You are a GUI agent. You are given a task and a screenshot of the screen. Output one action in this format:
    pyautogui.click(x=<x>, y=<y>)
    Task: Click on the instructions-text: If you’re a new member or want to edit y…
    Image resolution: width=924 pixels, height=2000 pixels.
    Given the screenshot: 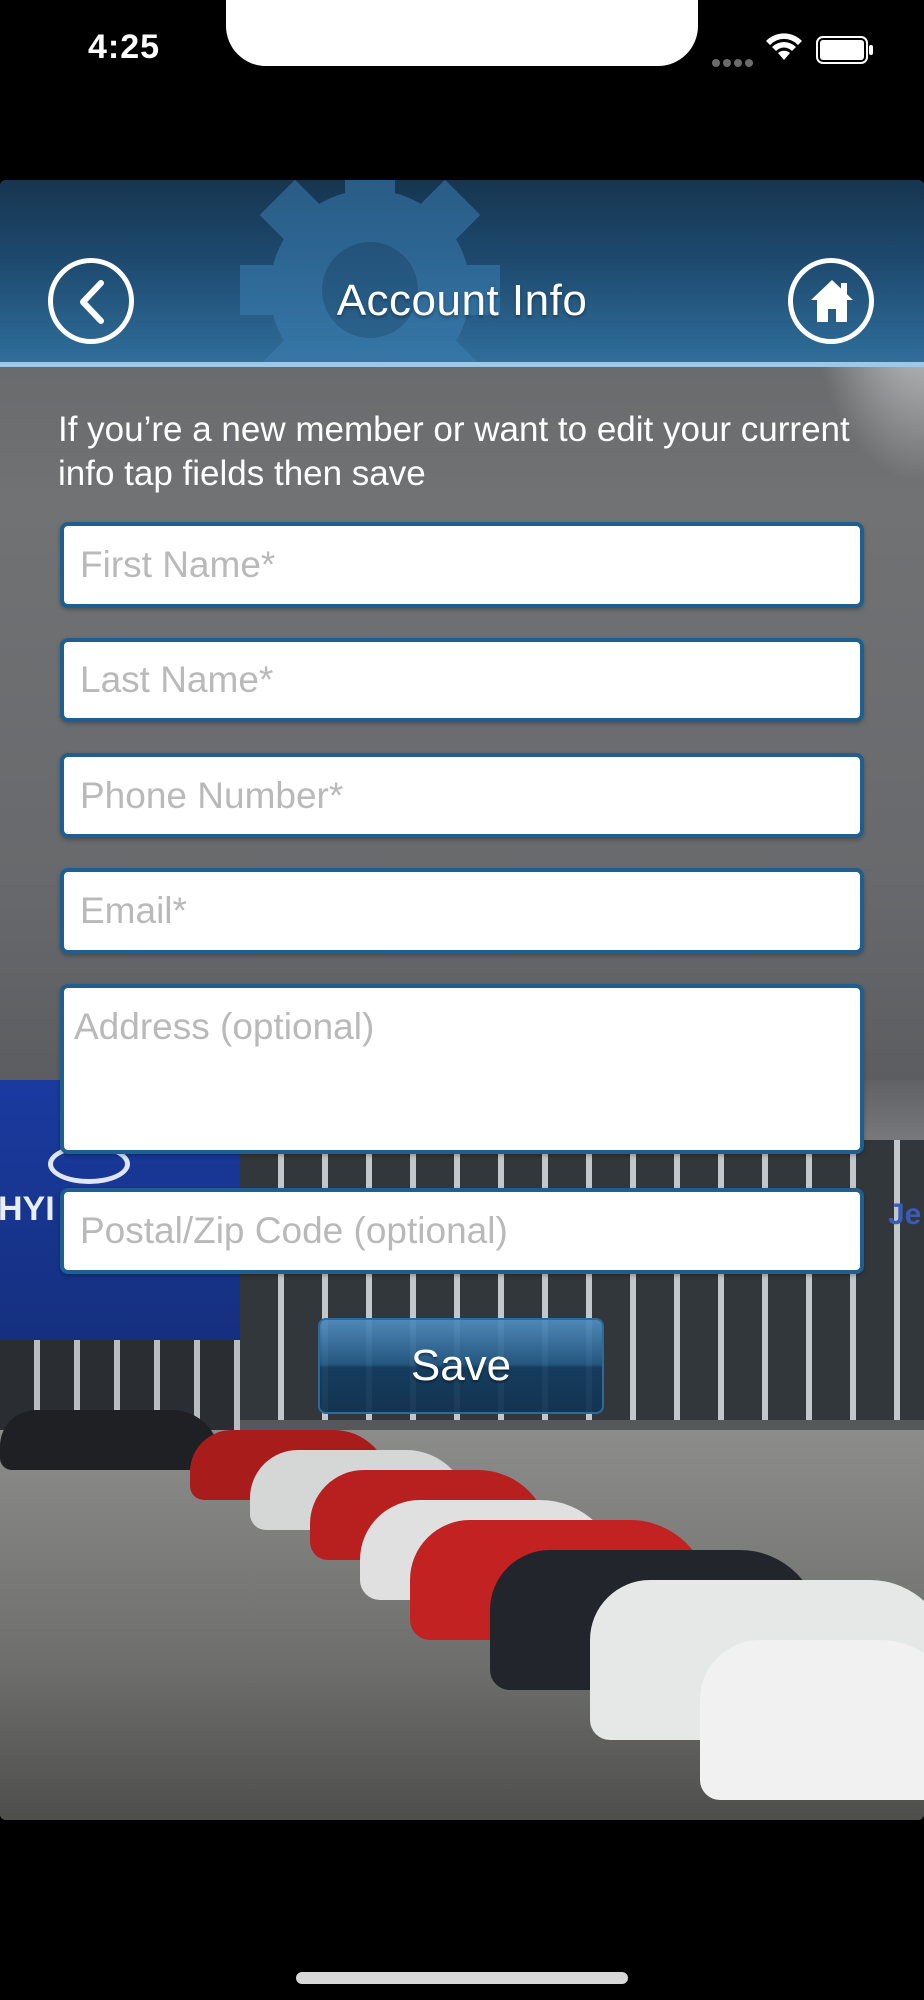 What is the action you would take?
    pyautogui.click(x=454, y=451)
    